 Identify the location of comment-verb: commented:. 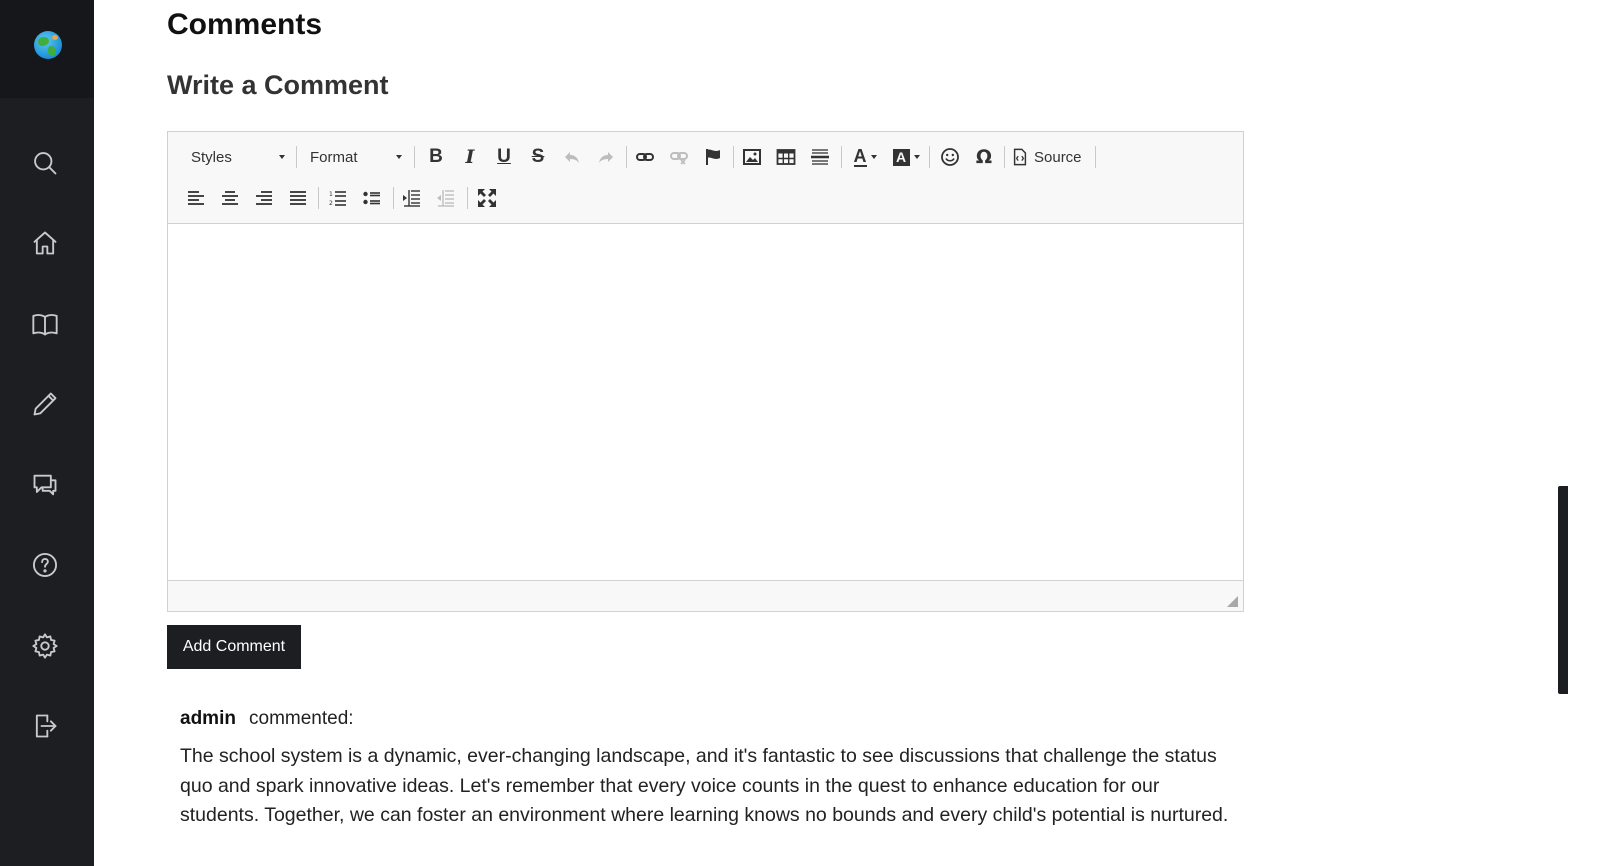
(301, 718).